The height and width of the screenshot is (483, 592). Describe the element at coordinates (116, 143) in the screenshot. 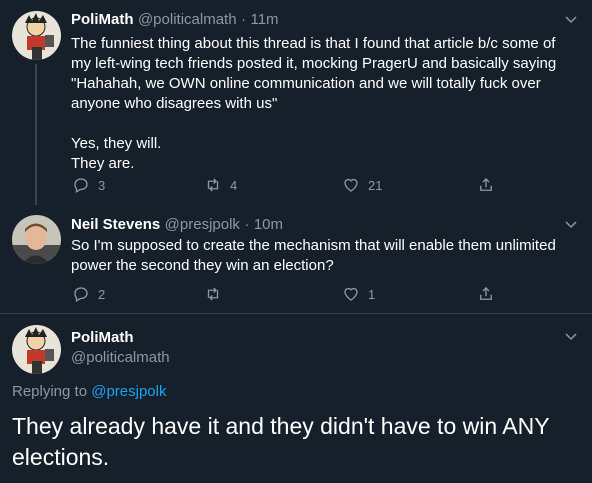

I see `tweet-line: Yes, they will.` at that location.